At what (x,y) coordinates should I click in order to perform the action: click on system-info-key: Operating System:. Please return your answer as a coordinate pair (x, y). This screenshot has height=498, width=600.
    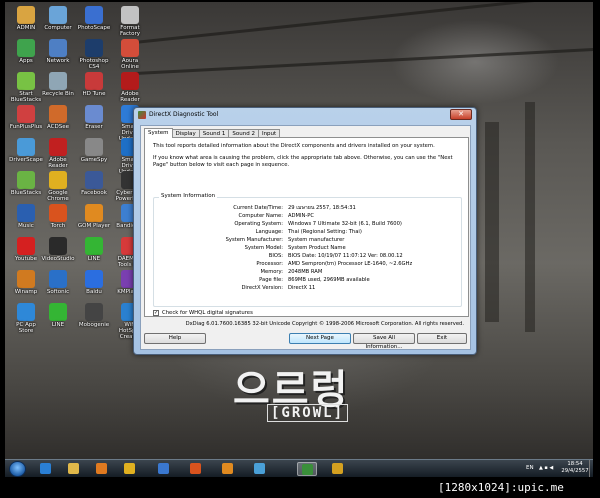
    Looking at the image, I should click on (258, 224).